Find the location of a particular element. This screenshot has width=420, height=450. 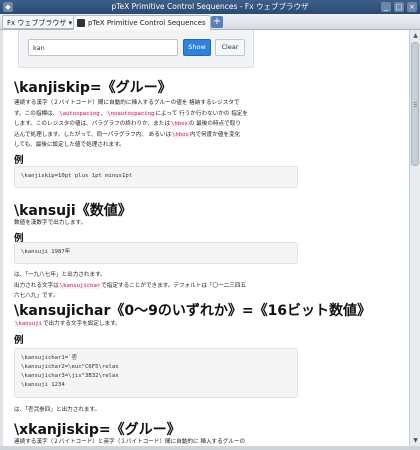

paragraph-kansujichar: \kansujiで出力する文字を設定します。 is located at coordinates (159, 324).